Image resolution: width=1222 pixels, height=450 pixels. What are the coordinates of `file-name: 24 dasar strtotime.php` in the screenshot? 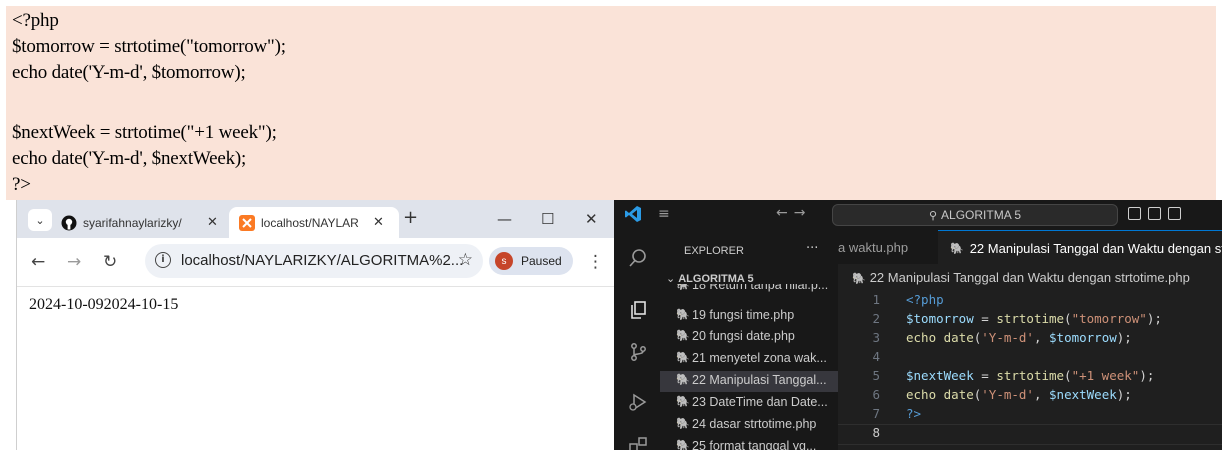 It's located at (754, 424).